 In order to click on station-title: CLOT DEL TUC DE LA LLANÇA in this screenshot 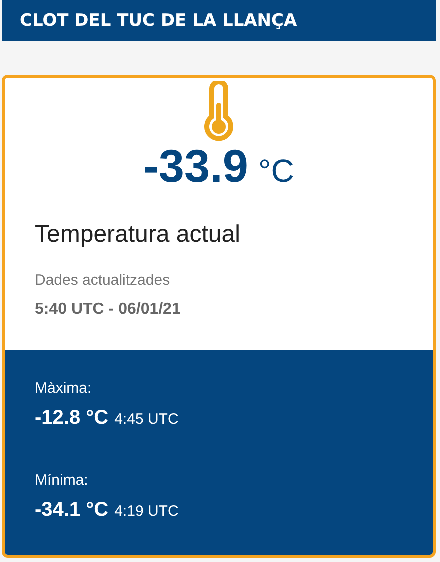, I will do `click(159, 20)`.